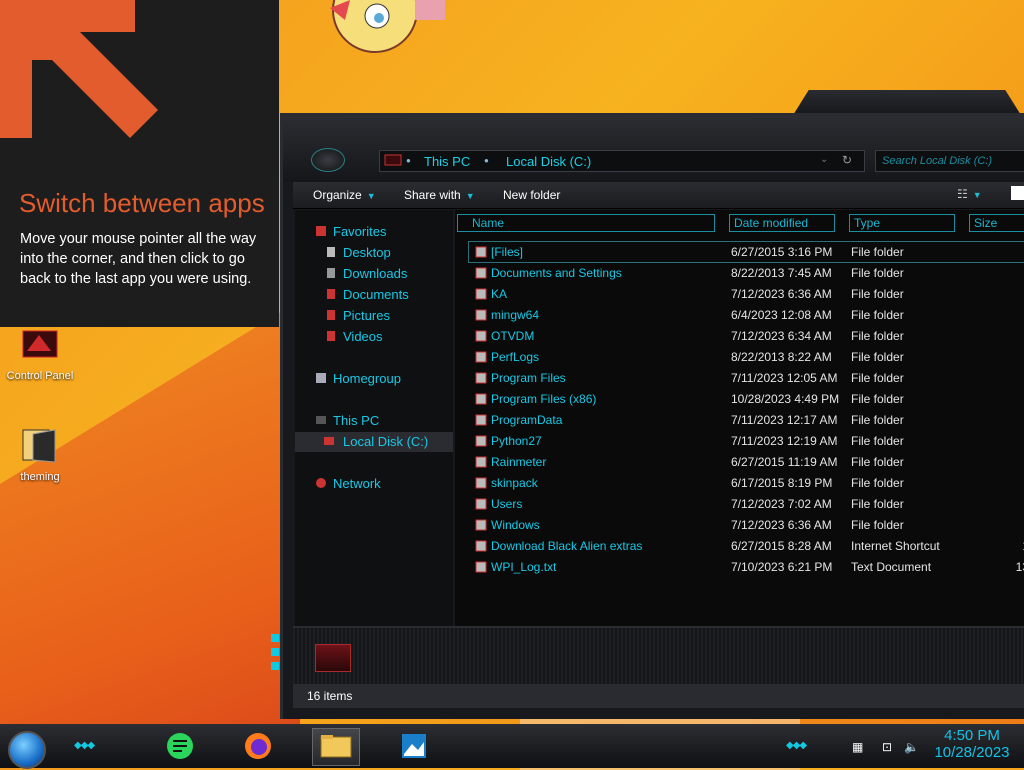  Describe the element at coordinates (321, 420) in the screenshot. I see `computer-icon` at that location.